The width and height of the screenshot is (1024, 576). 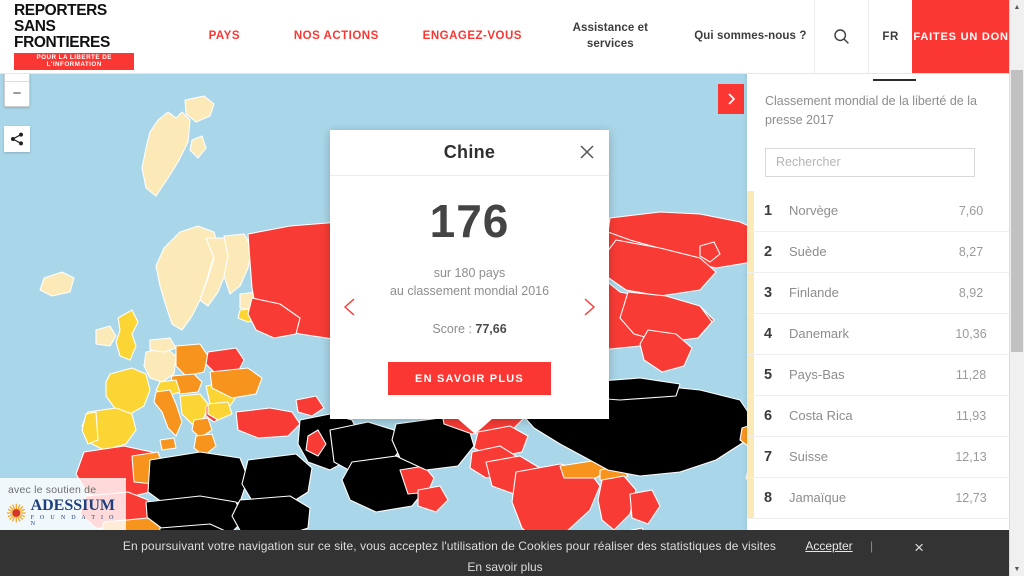 What do you see at coordinates (814, 292) in the screenshot?
I see `rank-country: Finlande` at bounding box center [814, 292].